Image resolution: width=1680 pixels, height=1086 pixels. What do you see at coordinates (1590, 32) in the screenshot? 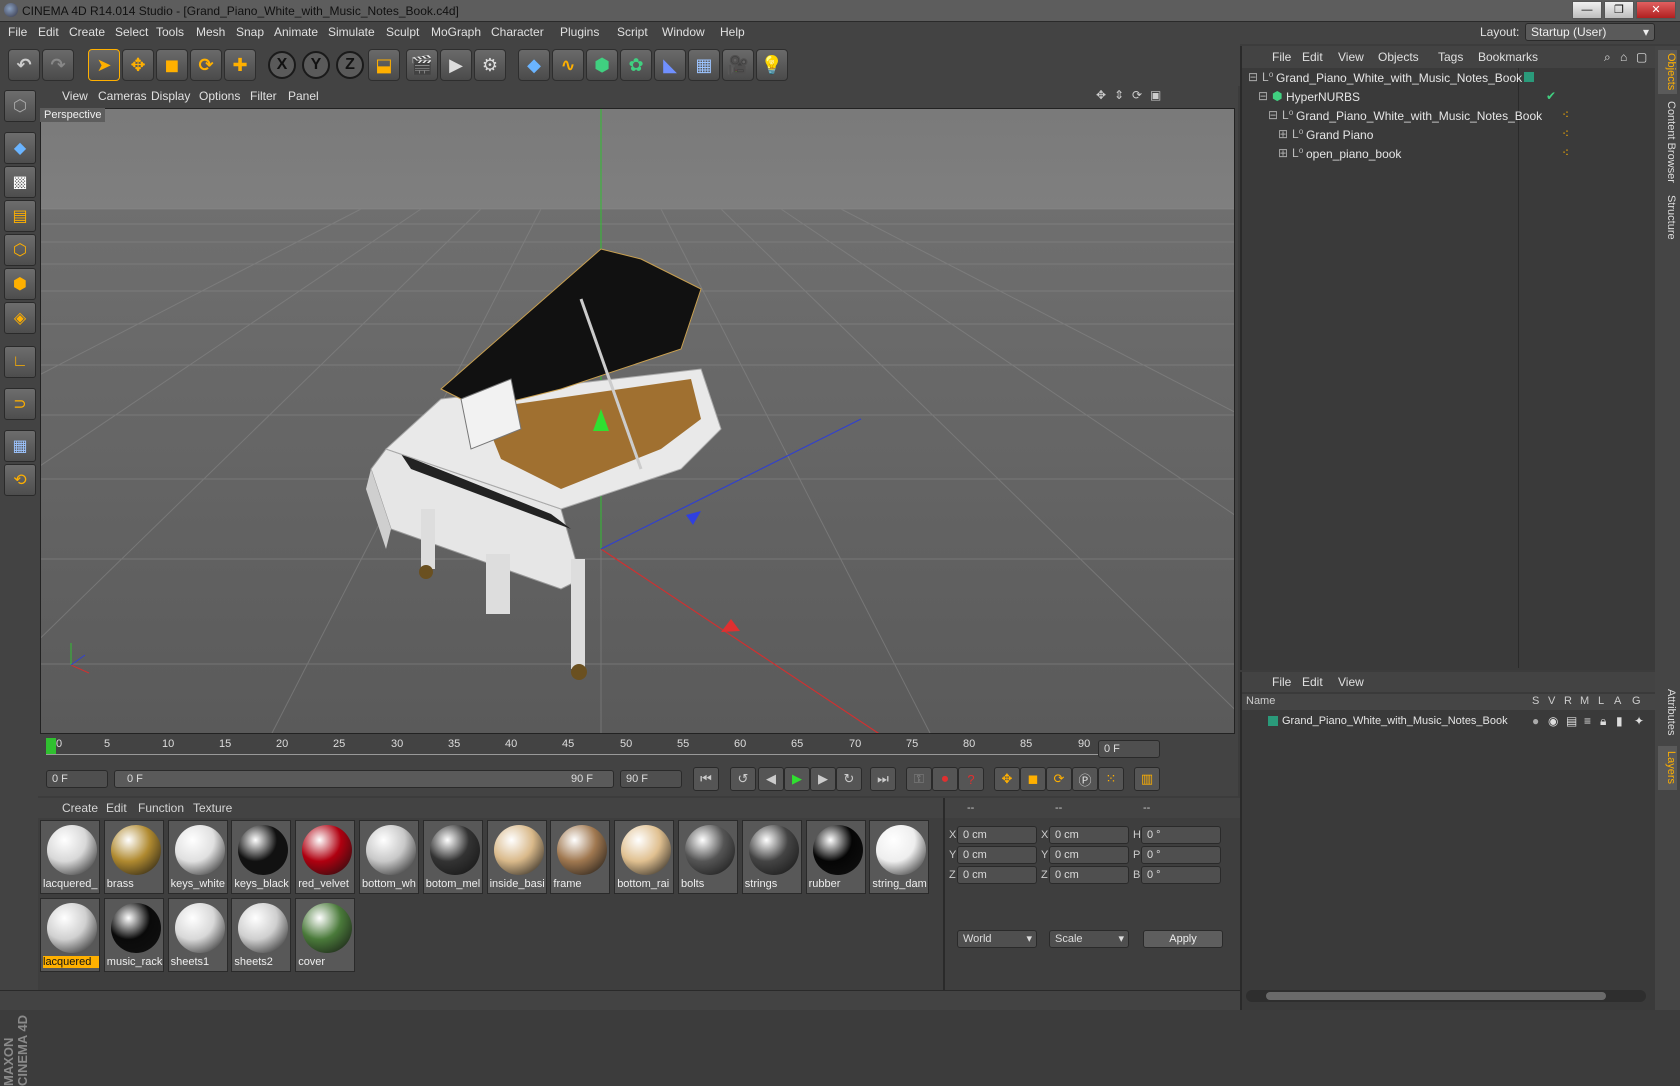
I see `layout-select: Startup (User) ▾` at bounding box center [1590, 32].